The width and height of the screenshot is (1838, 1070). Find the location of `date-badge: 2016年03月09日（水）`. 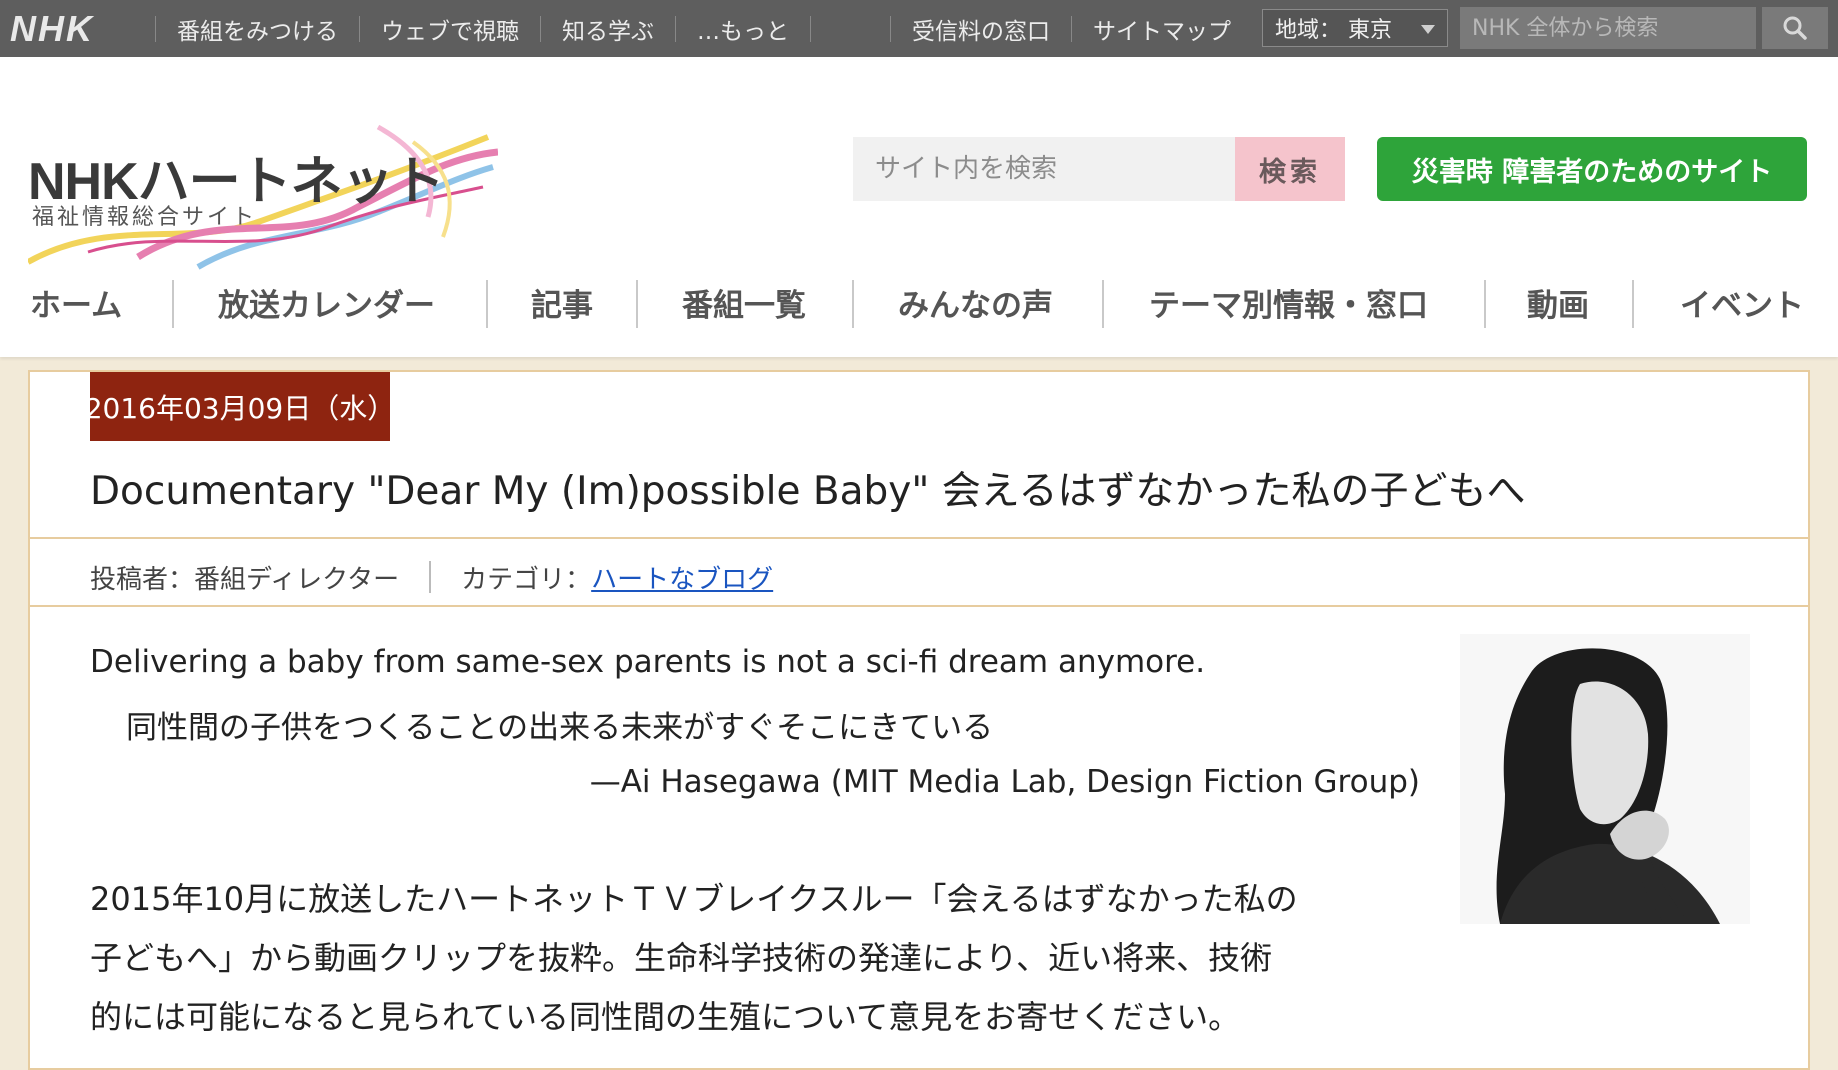

date-badge: 2016年03月09日（水） is located at coordinates (240, 406).